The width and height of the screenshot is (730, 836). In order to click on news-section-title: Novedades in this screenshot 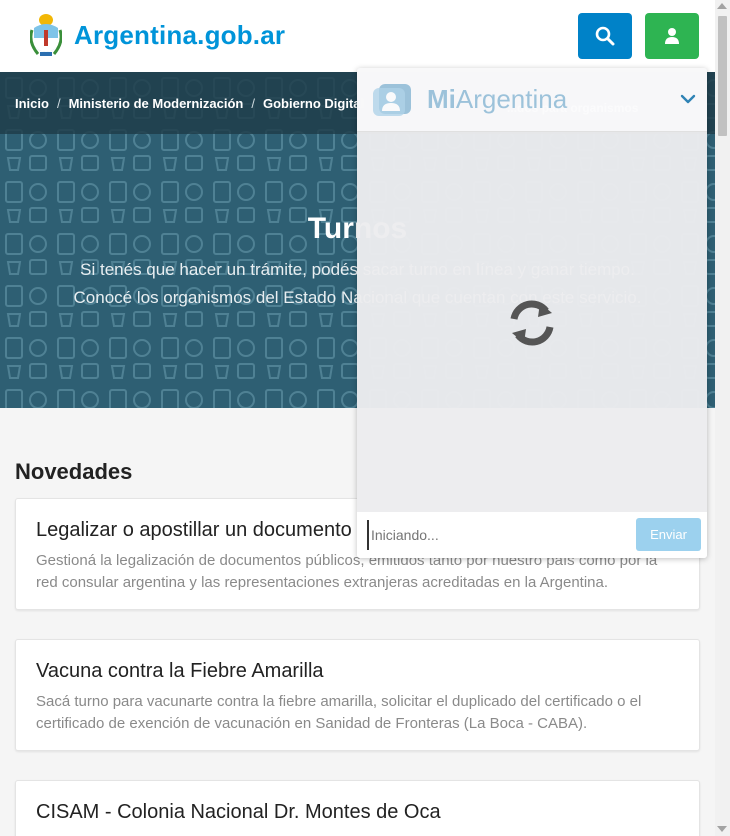, I will do `click(74, 471)`.